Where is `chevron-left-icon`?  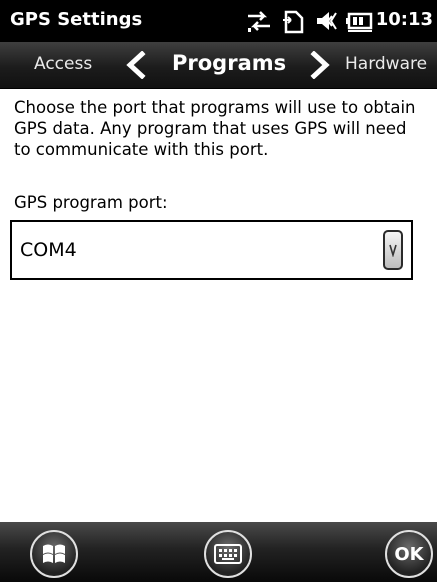
chevron-left-icon is located at coordinates (136, 65).